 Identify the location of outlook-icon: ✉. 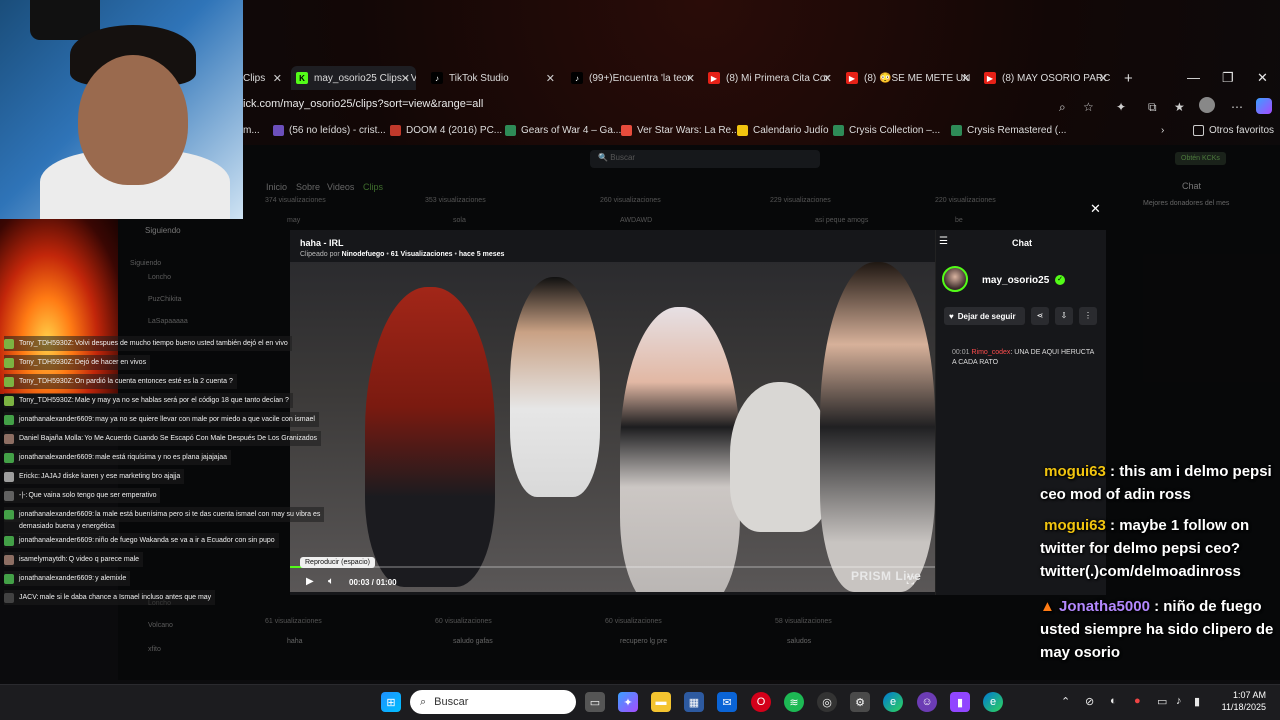
(727, 702).